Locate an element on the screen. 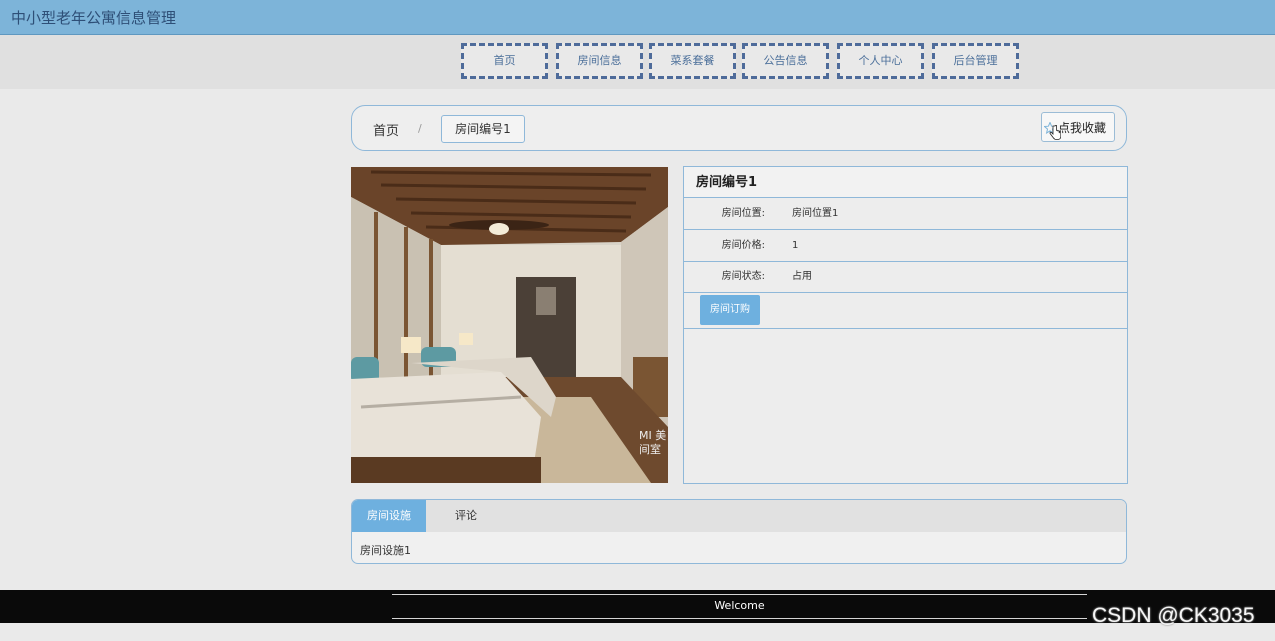 This screenshot has height=641, width=1275. room-photo: MI 美间室 is located at coordinates (509, 325).